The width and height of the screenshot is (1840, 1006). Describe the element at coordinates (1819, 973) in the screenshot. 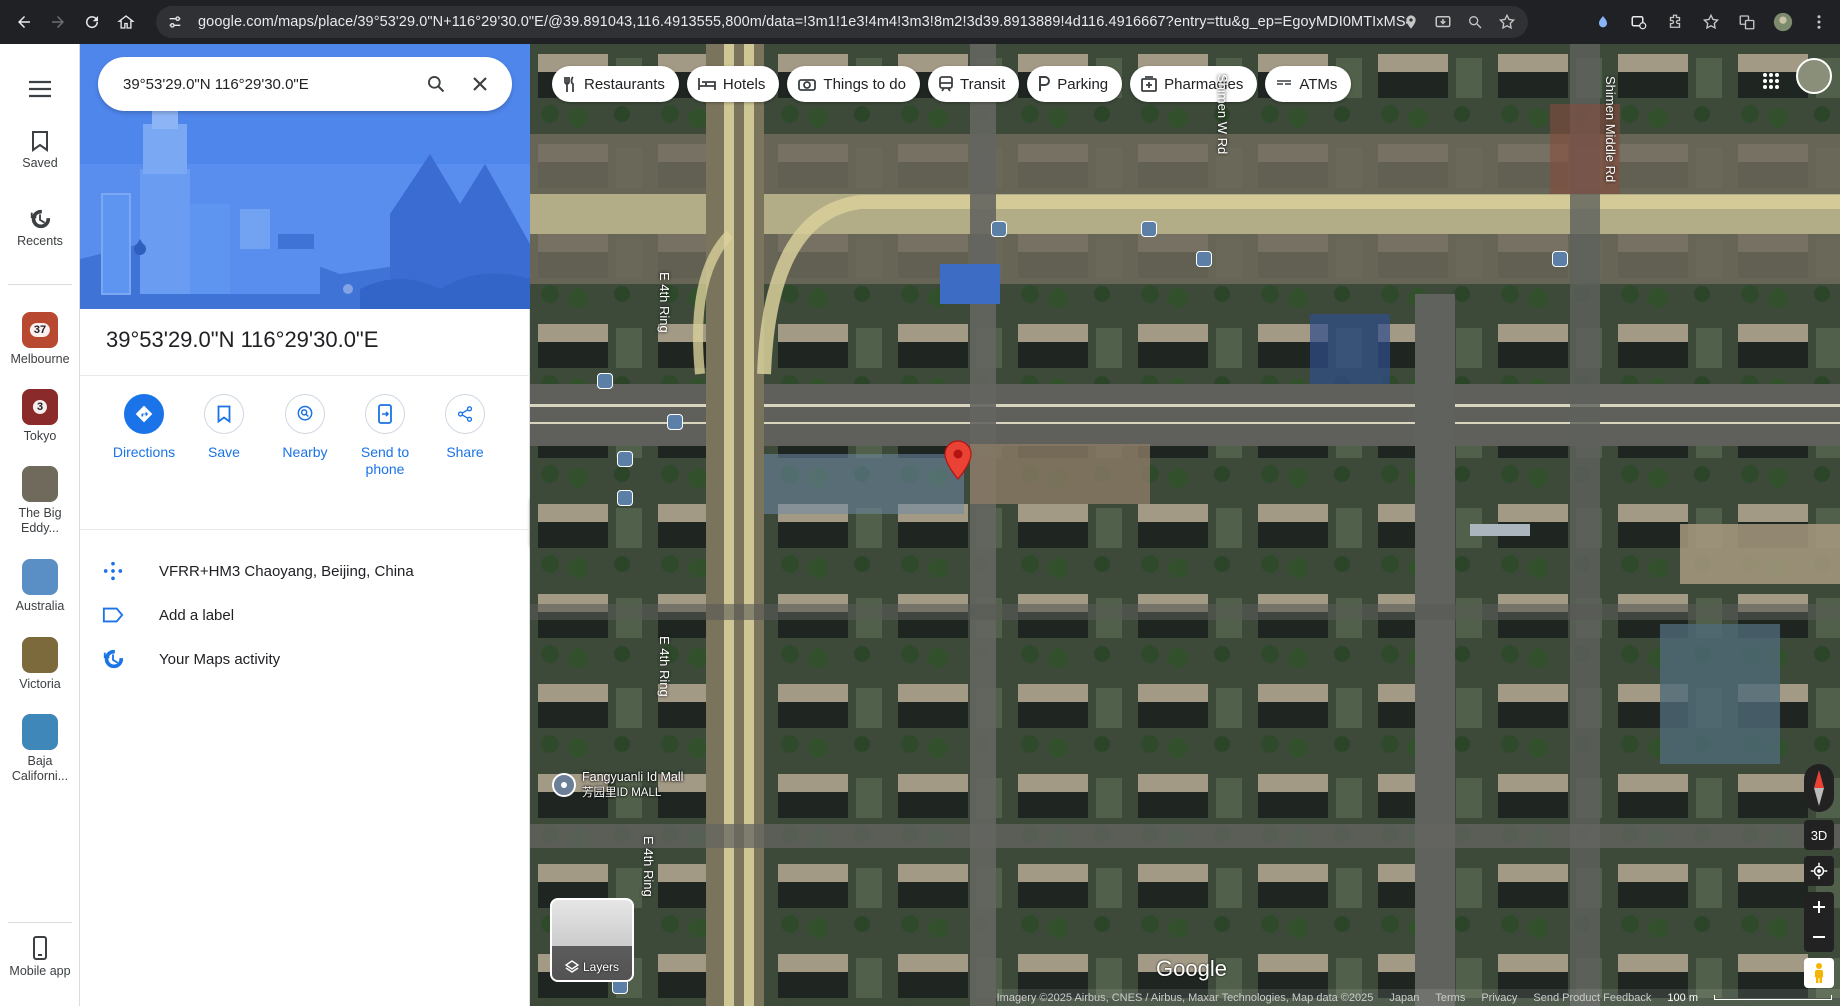

I see `pegman-button` at that location.